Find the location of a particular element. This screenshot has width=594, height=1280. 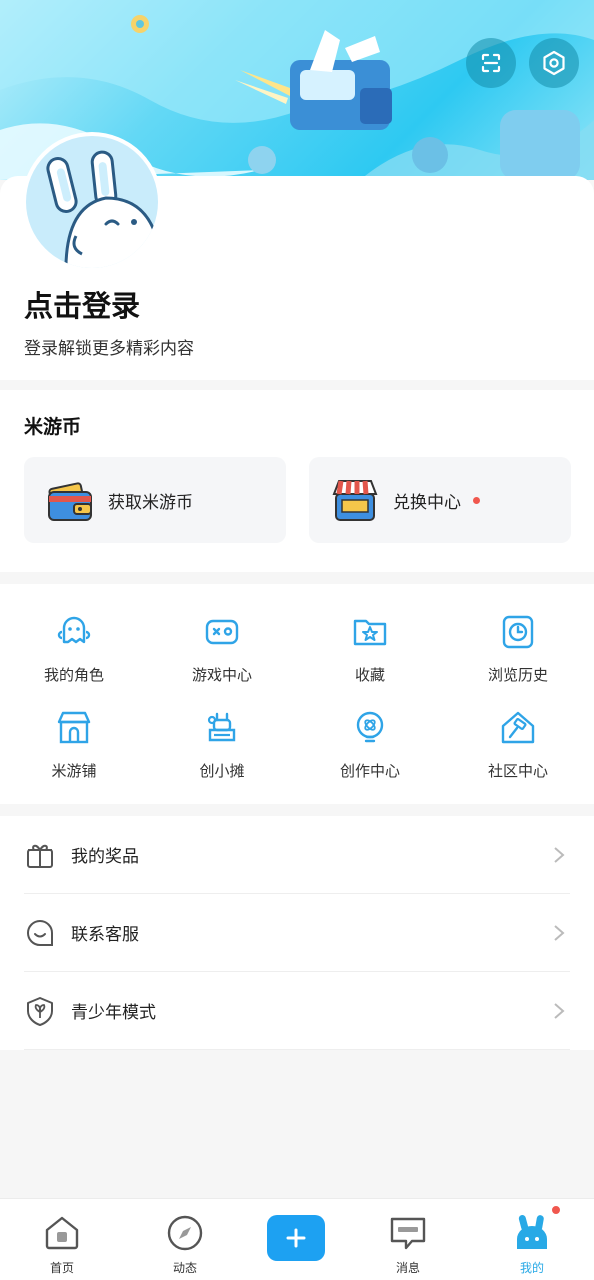

list-item-customer-service: 联系客服 is located at coordinates (297, 933).